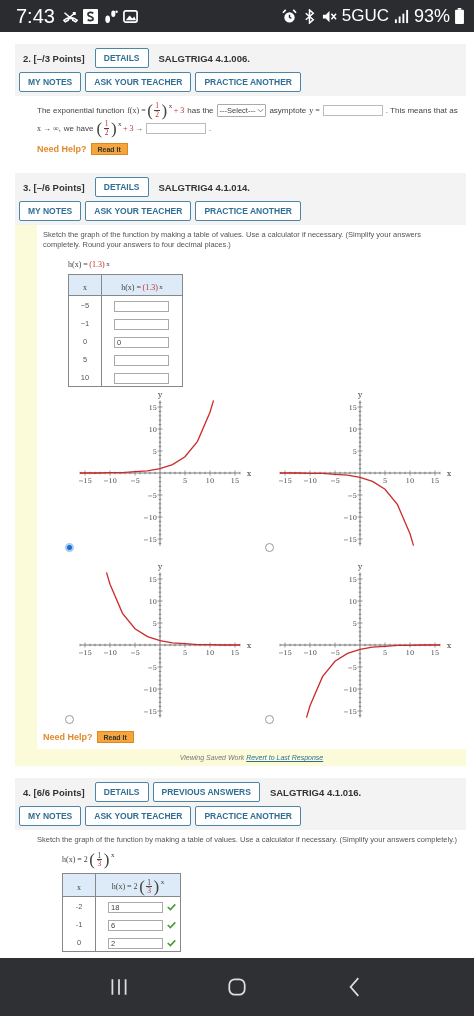 This screenshot has width=474, height=1016. What do you see at coordinates (54, 187) in the screenshot?
I see `question-points: 3. [–/6 Points]` at bounding box center [54, 187].